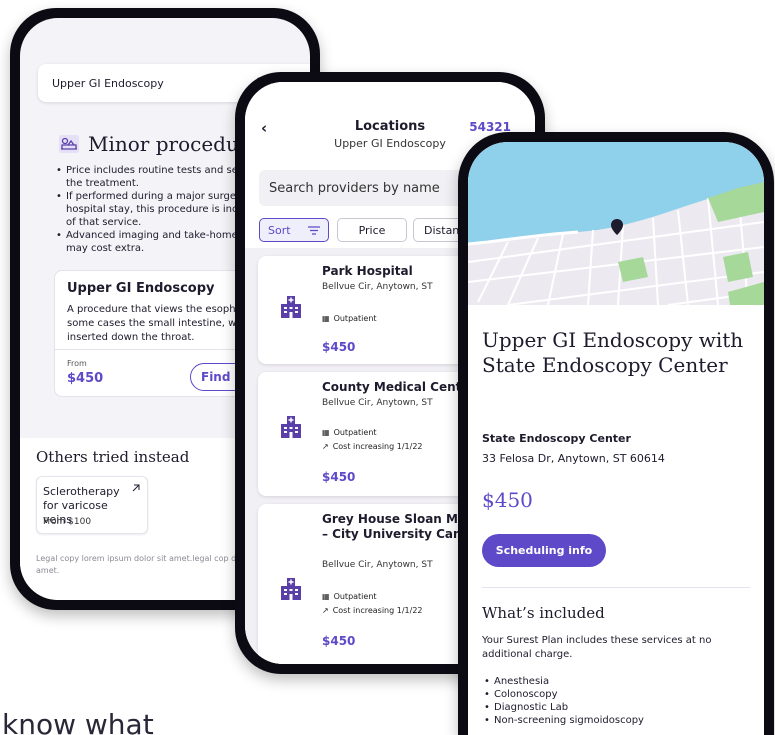 Image resolution: width=775 pixels, height=735 pixels. I want to click on list-item: Non-screening sigmoidoscopy, so click(563, 720).